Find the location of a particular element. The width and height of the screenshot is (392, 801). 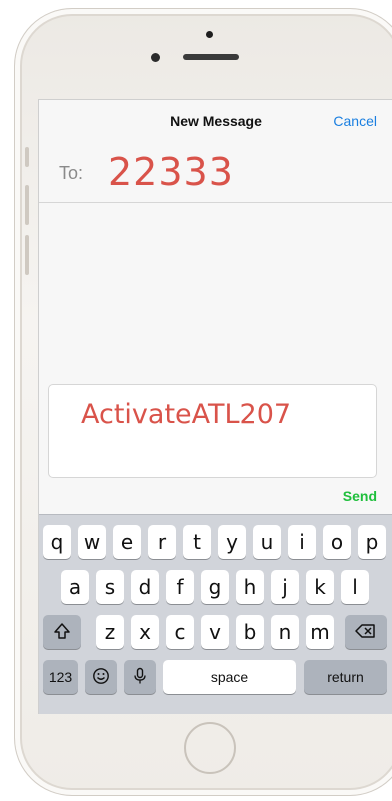

dictation-key is located at coordinates (140, 677).